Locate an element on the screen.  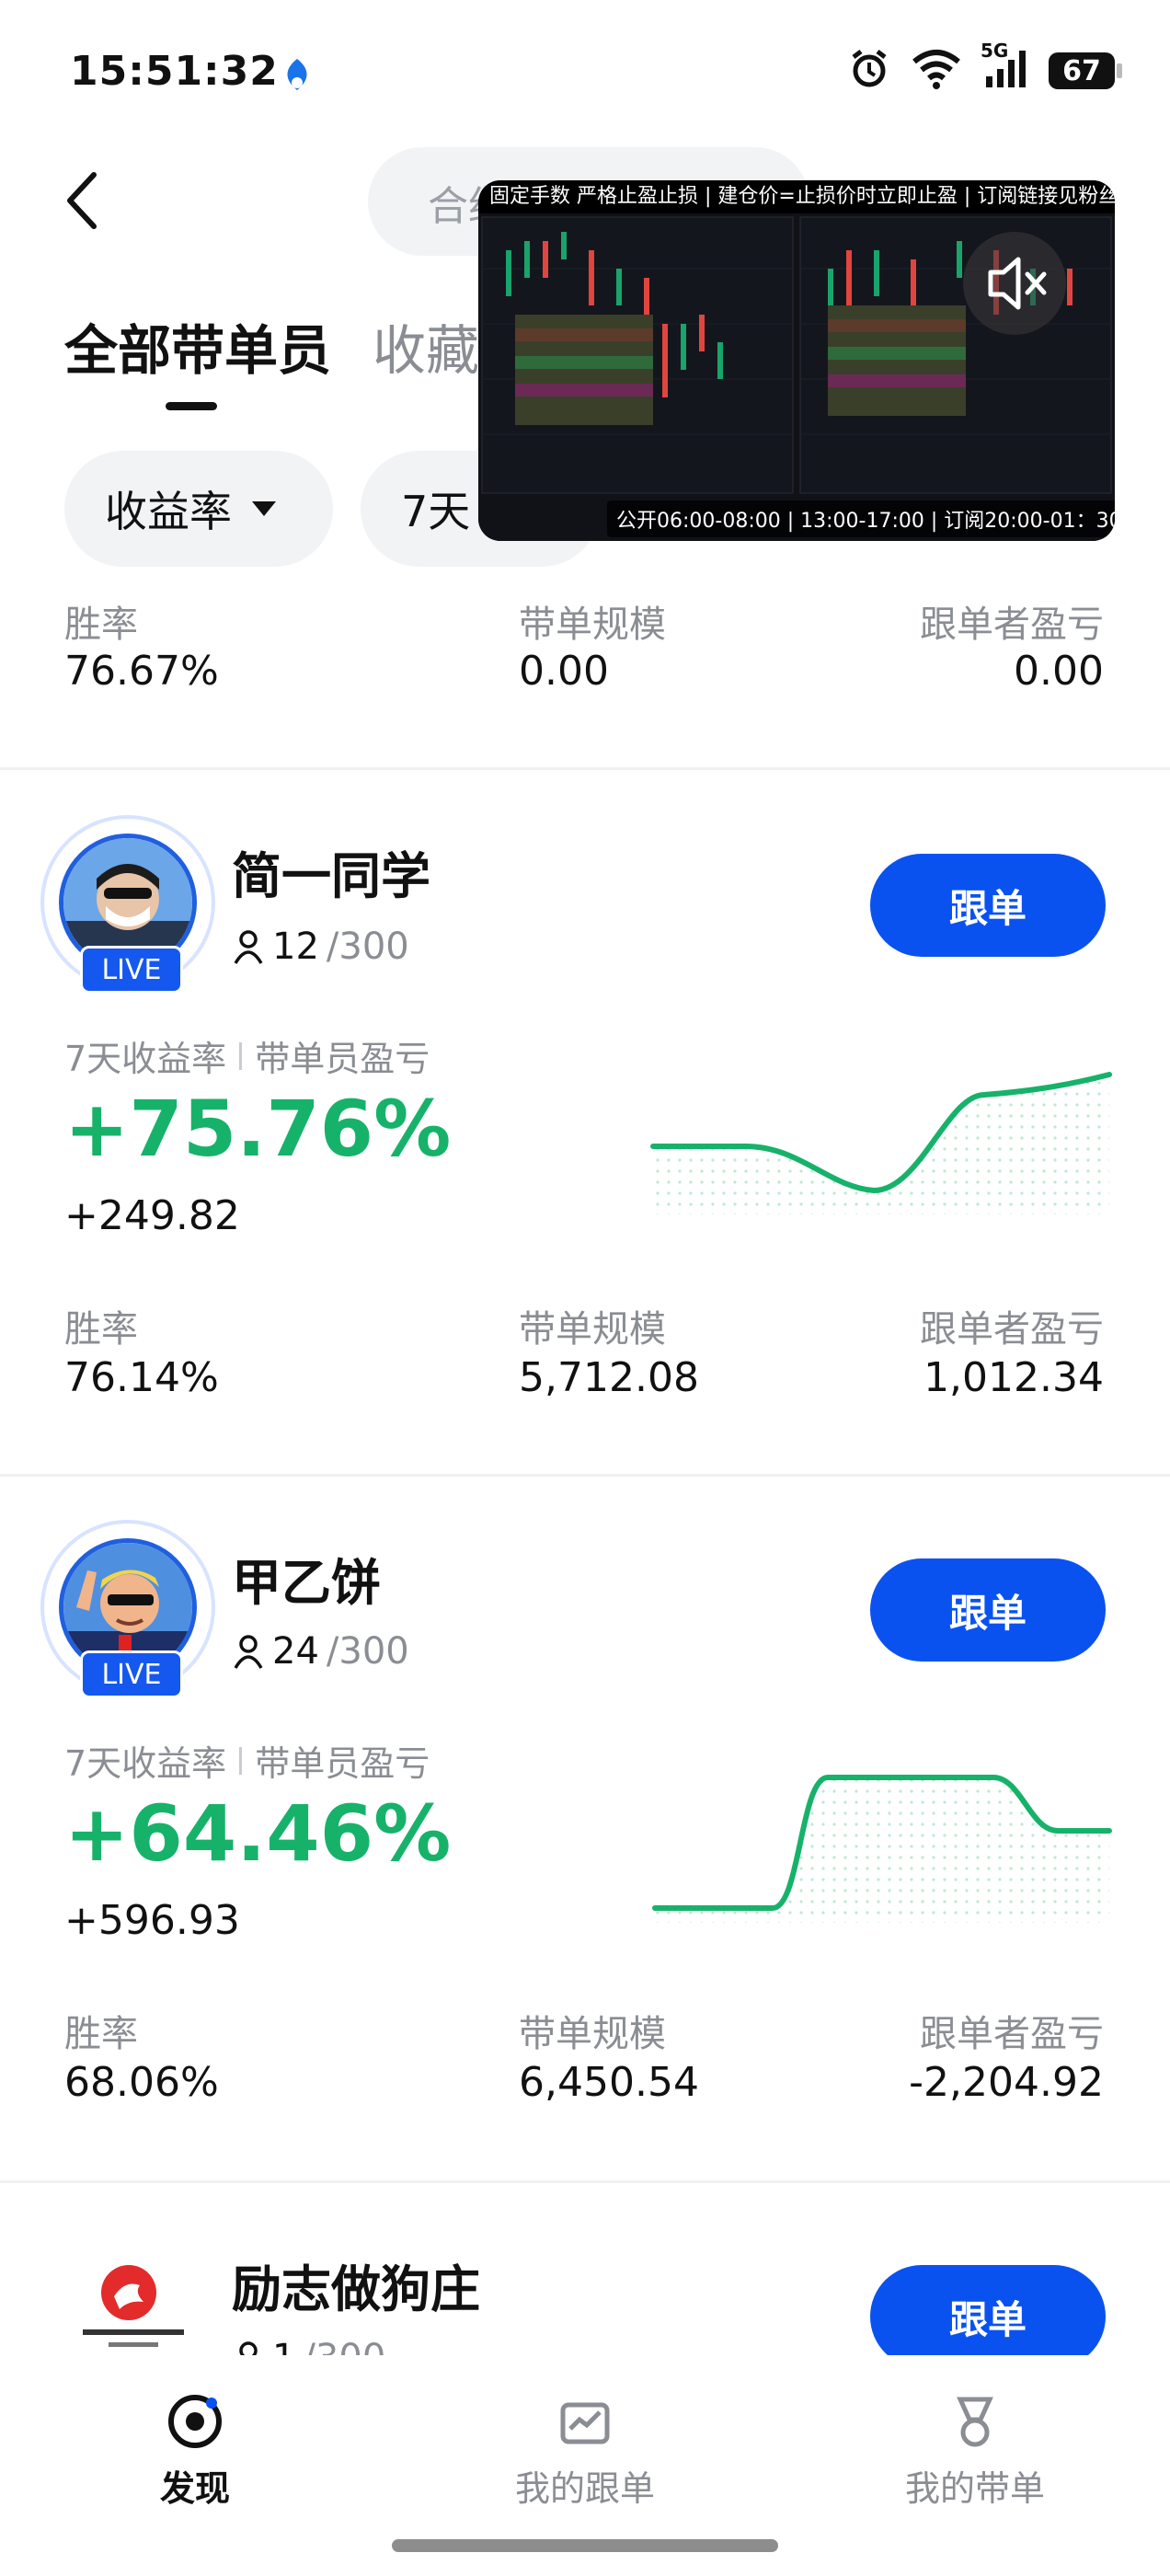
scale-value: 6,450.54 is located at coordinates (609, 2082).